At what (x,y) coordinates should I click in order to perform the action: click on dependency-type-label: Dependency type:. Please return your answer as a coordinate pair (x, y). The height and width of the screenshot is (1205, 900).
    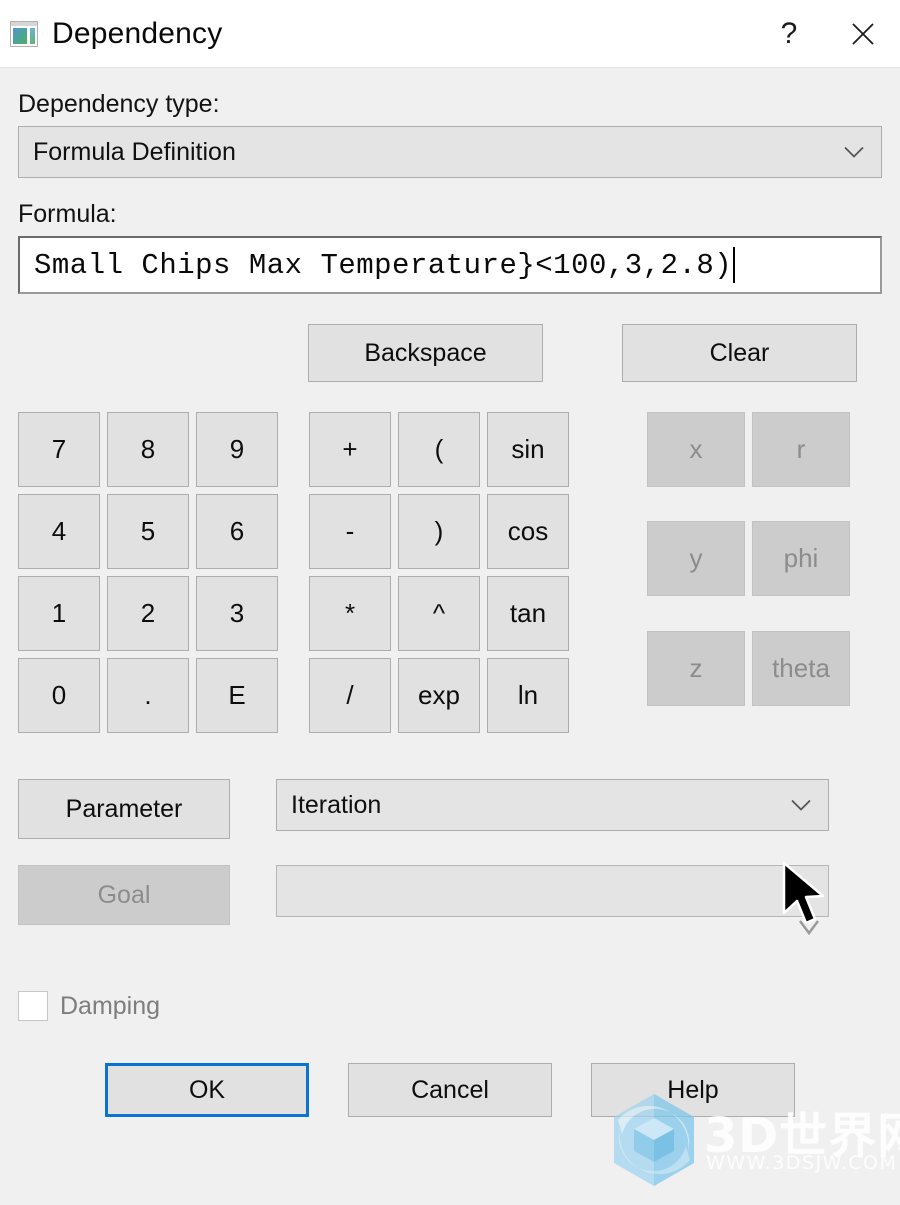
    Looking at the image, I should click on (119, 104).